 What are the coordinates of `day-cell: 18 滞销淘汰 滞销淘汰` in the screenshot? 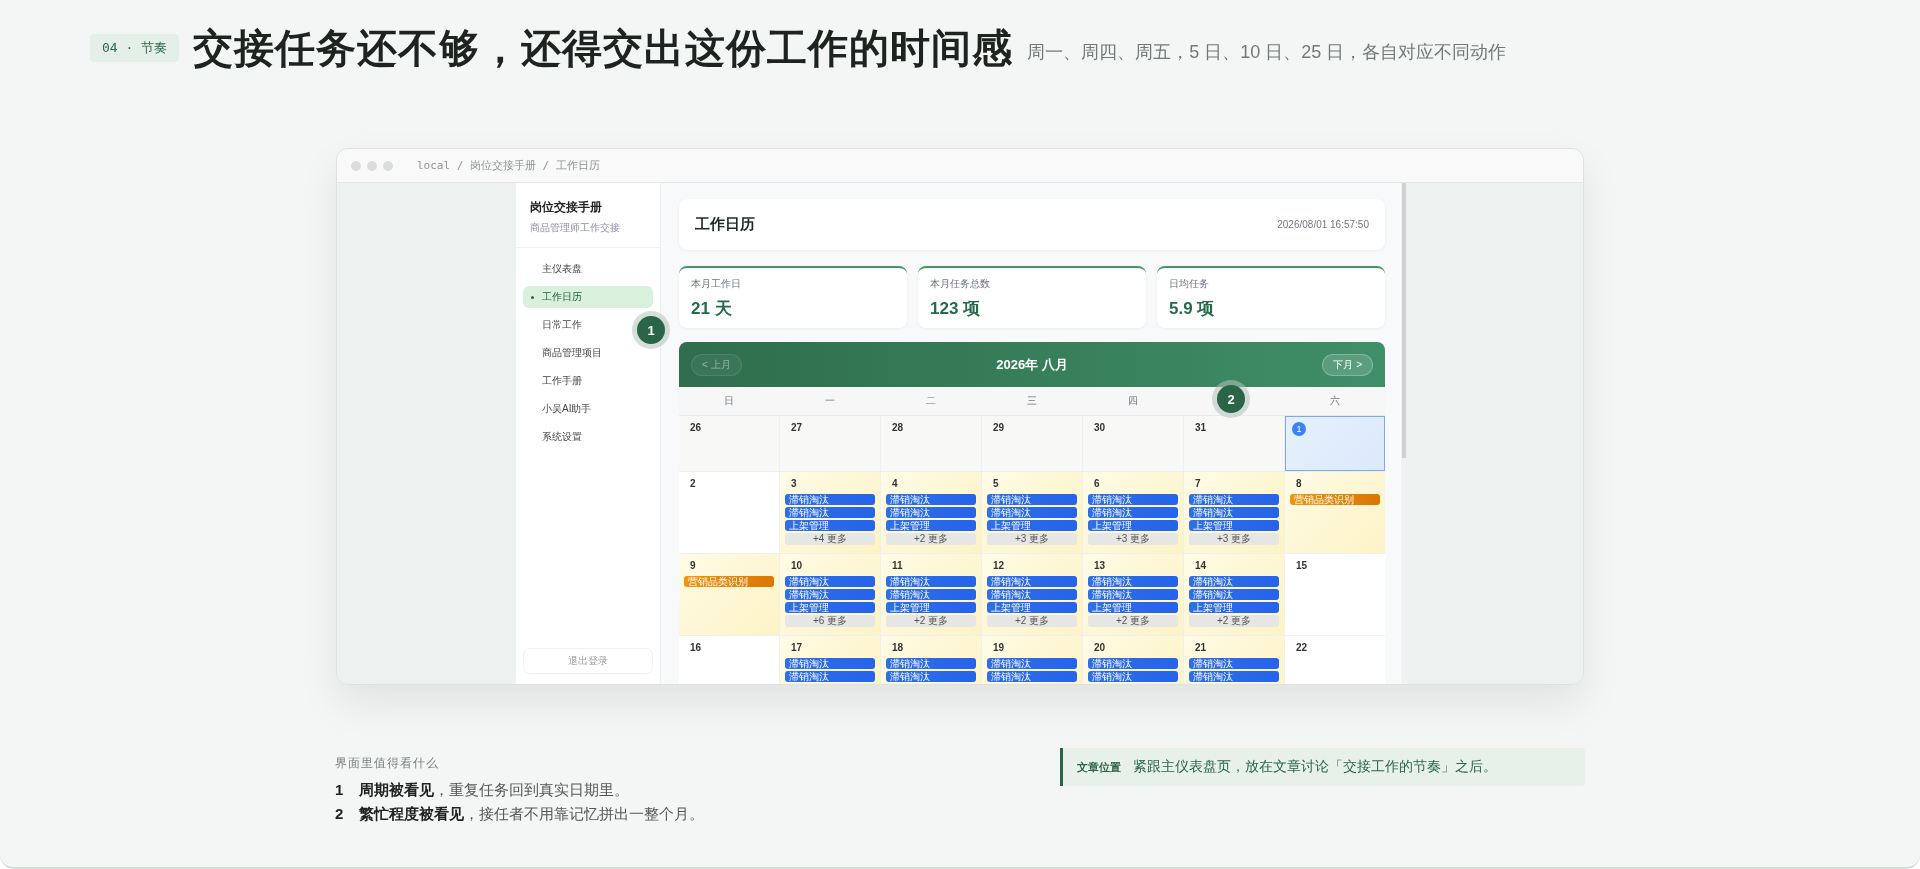 It's located at (931, 660).